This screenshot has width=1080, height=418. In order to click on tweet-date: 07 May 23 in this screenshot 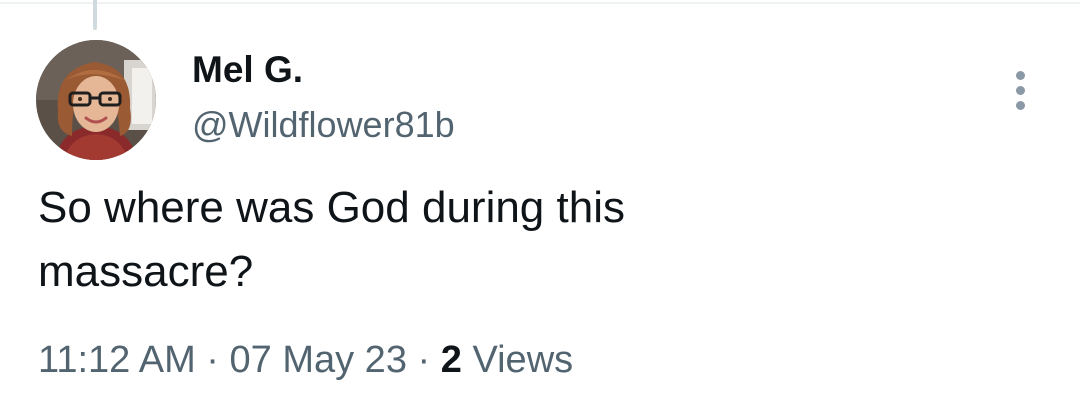, I will do `click(318, 360)`.